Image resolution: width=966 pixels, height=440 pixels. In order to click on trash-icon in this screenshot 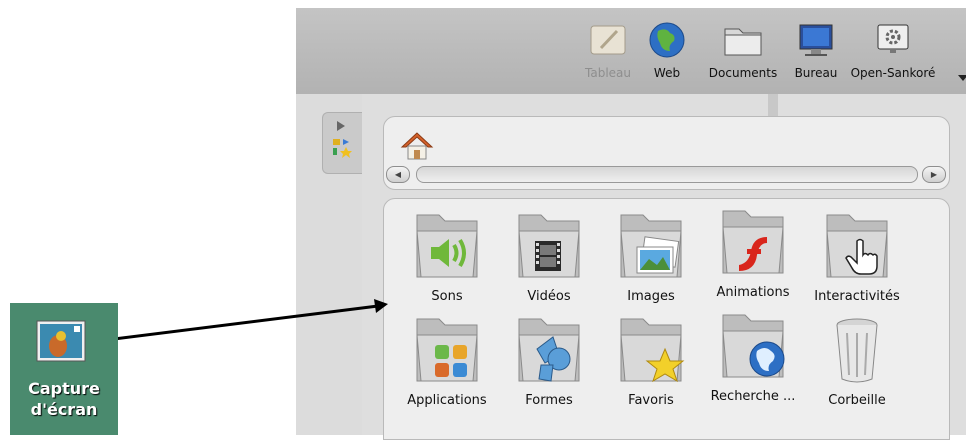, I will do `click(857, 350)`.